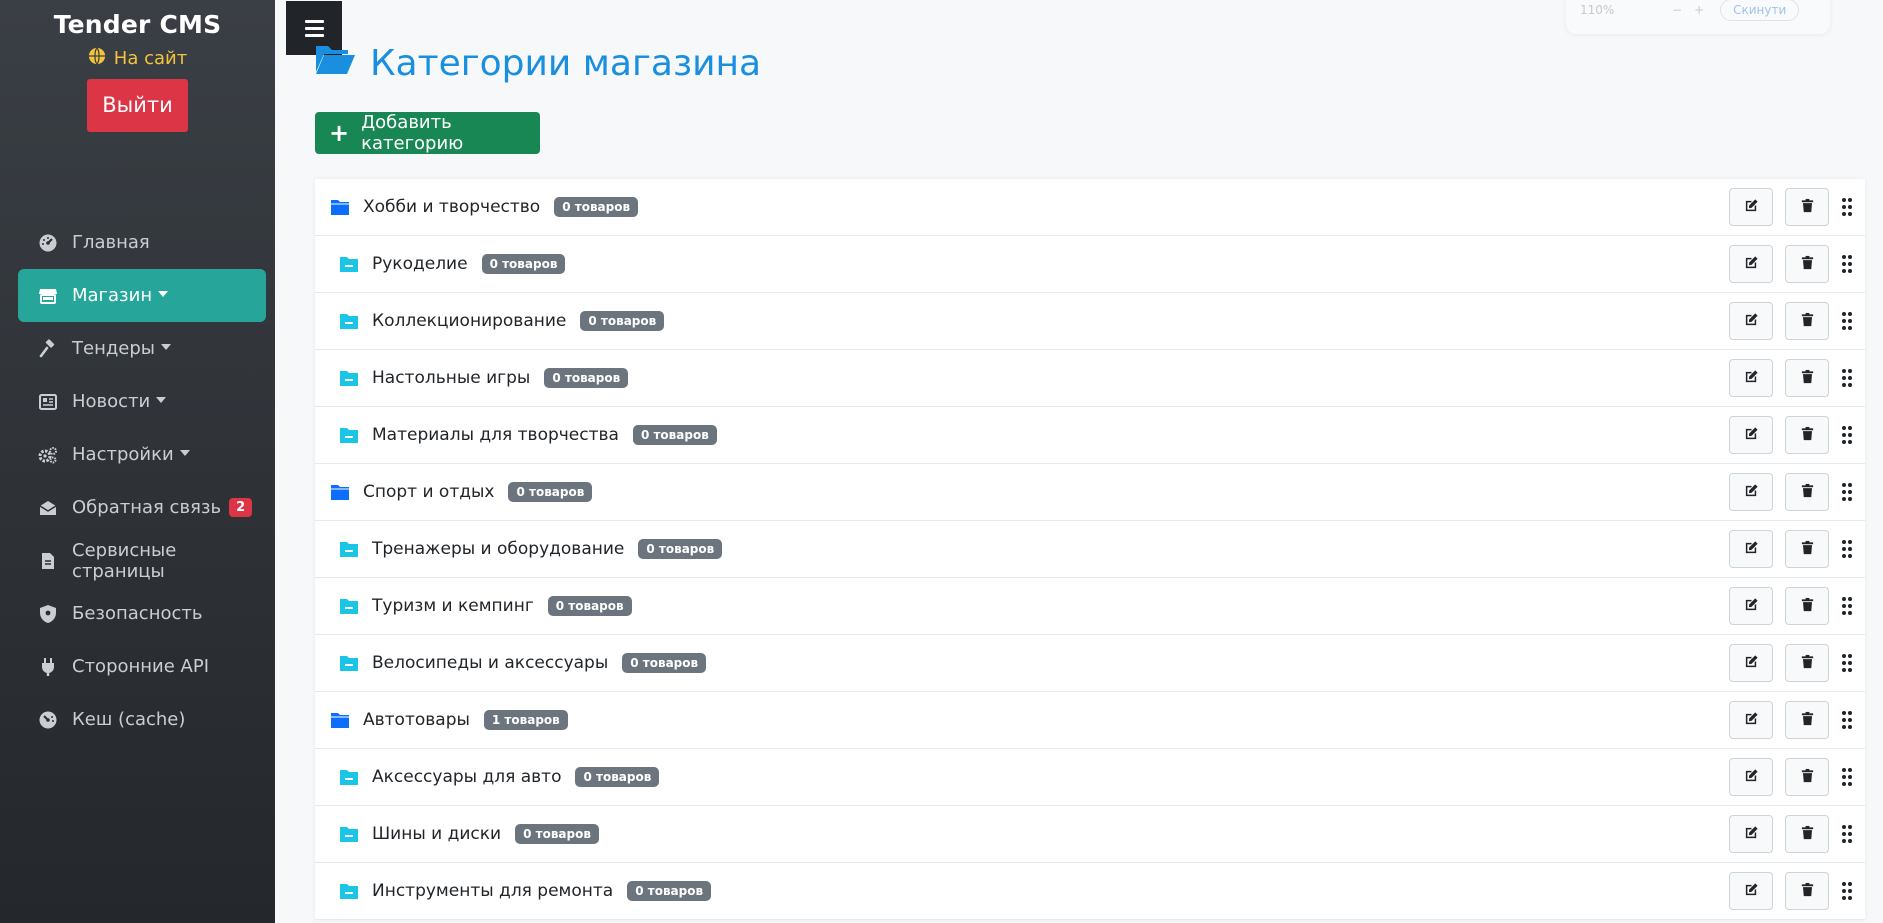 This screenshot has width=1883, height=923. I want to click on category-name: Туризм и кемпинг, so click(453, 606).